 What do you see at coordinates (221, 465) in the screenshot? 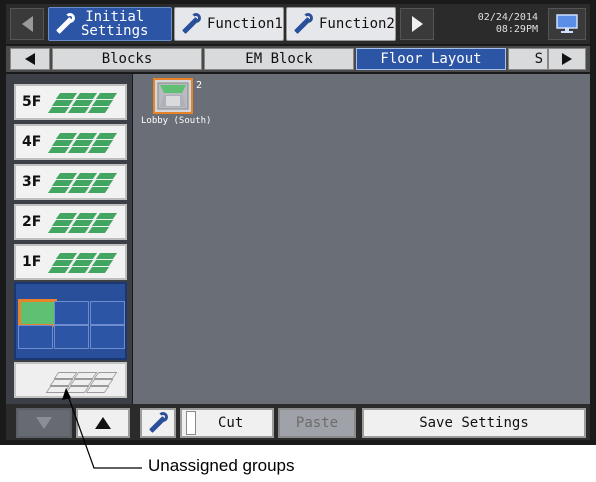
I see `callout-label: Unassigned groups` at bounding box center [221, 465].